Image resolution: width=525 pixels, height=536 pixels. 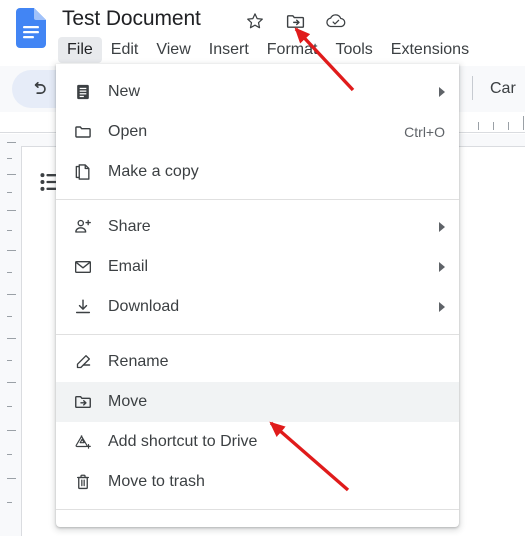 I want to click on menu-item-label: Move, so click(x=128, y=401).